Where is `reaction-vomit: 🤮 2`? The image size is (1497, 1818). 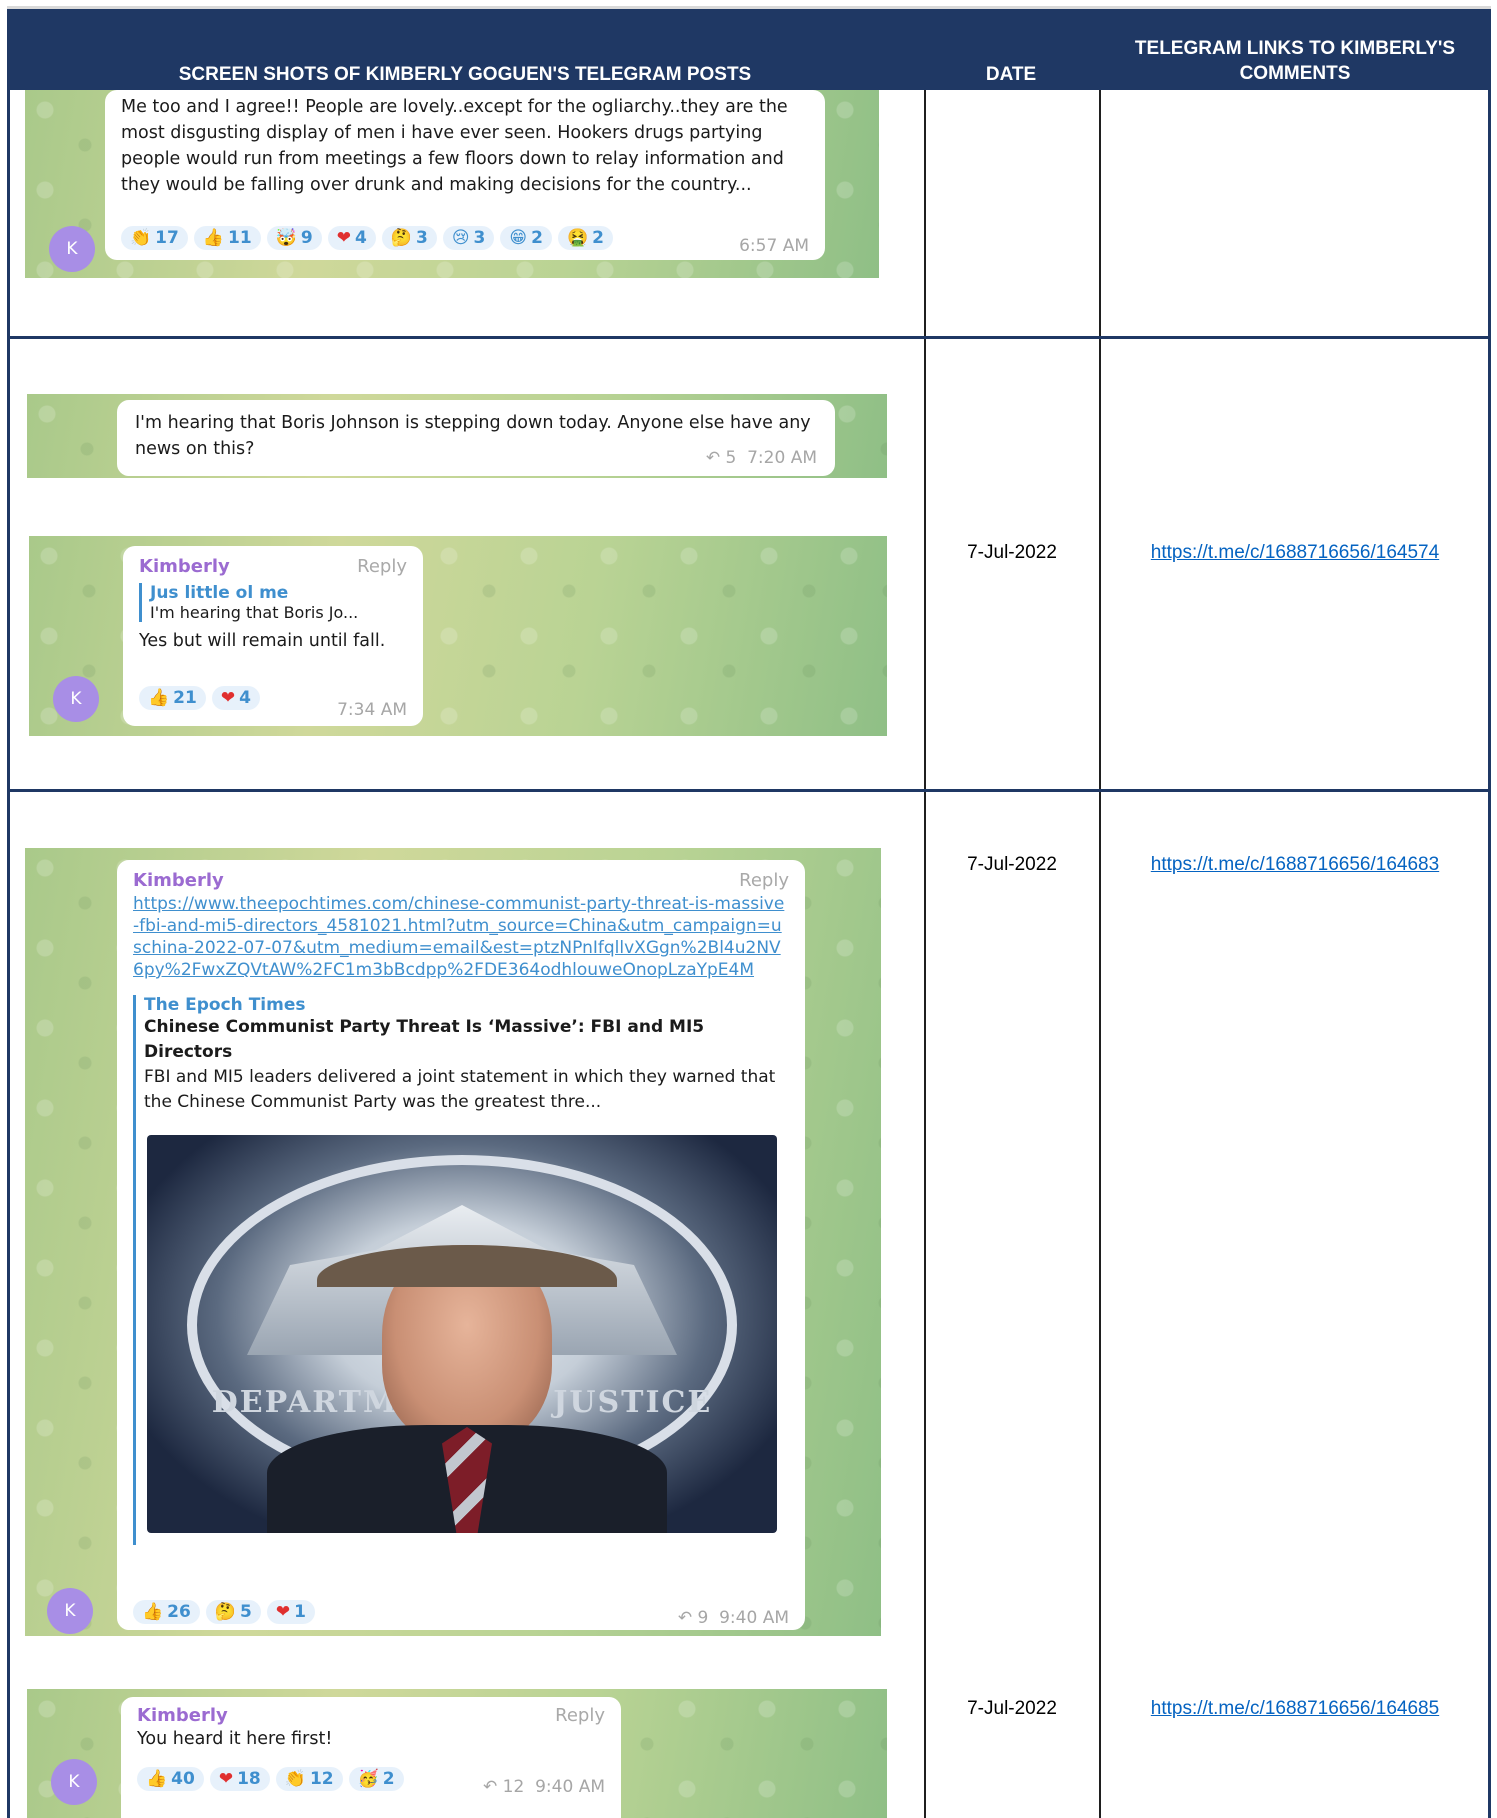 reaction-vomit: 🤮 2 is located at coordinates (585, 238).